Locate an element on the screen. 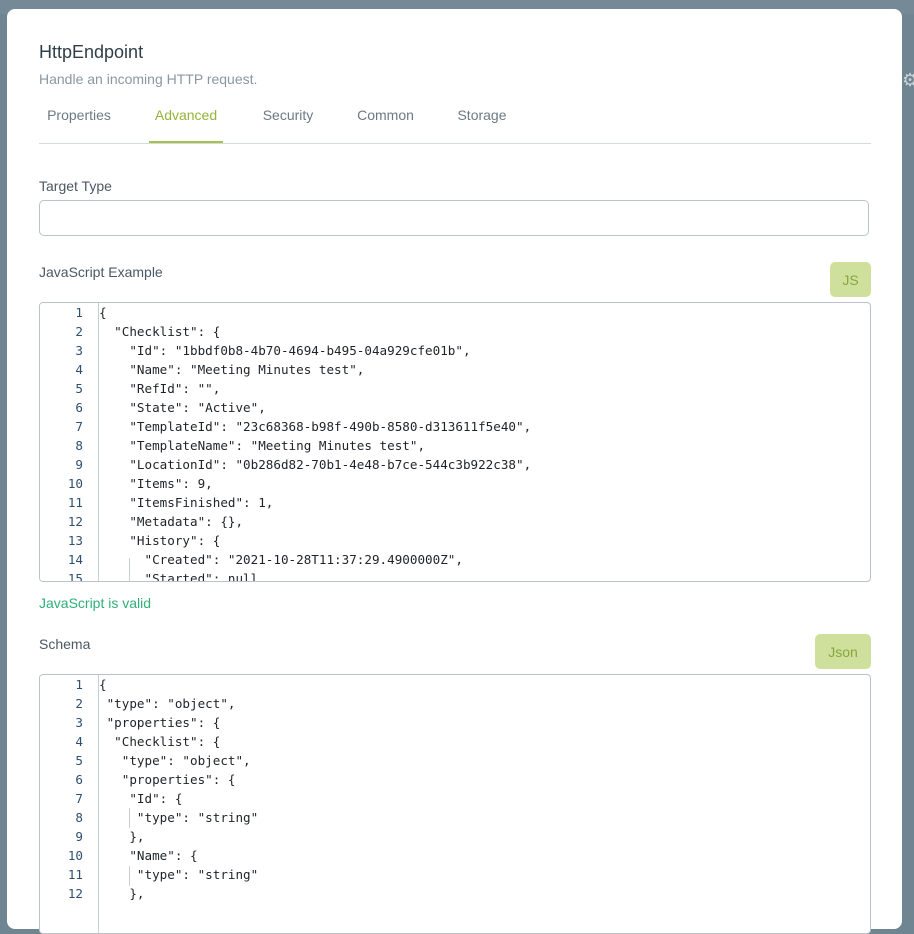  tab-security: Security is located at coordinates (288, 124).